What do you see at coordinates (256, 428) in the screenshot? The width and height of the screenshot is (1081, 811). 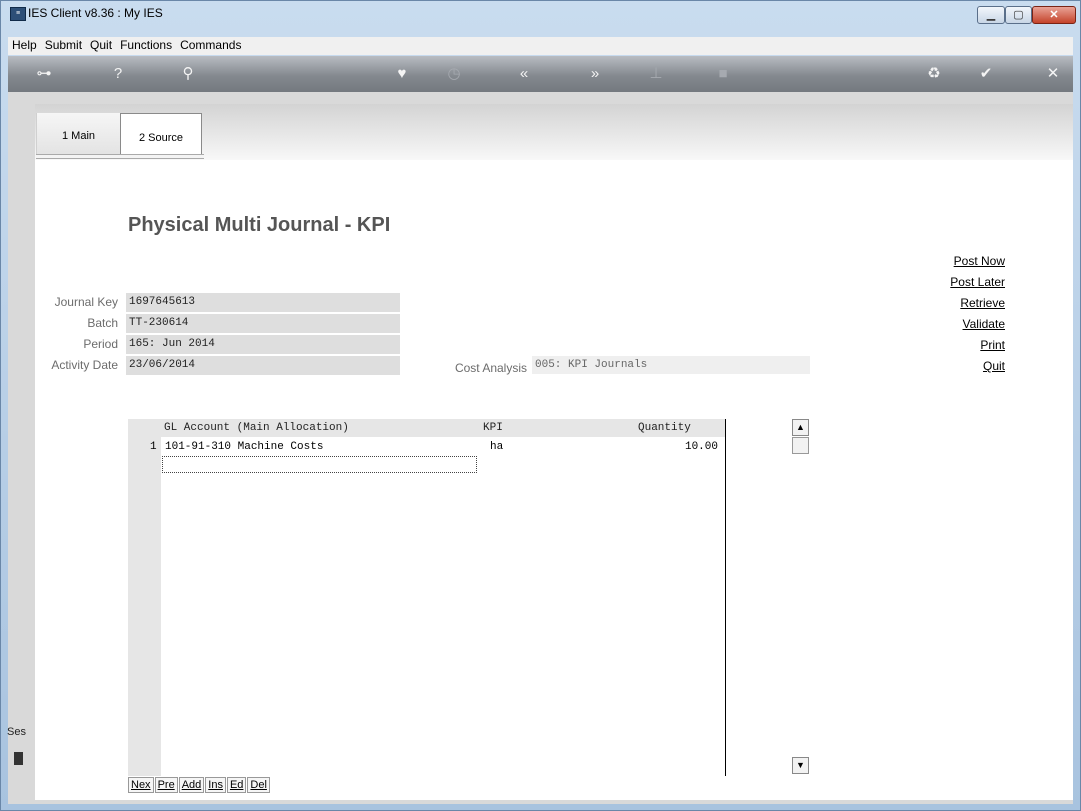 I see `header-gl-account: GL Account (Main Allocation)` at bounding box center [256, 428].